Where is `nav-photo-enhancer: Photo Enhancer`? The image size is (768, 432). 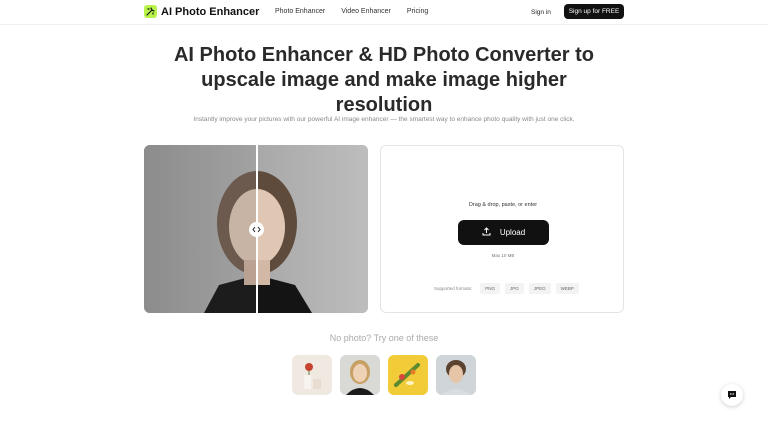
nav-photo-enhancer: Photo Enhancer is located at coordinates (300, 11).